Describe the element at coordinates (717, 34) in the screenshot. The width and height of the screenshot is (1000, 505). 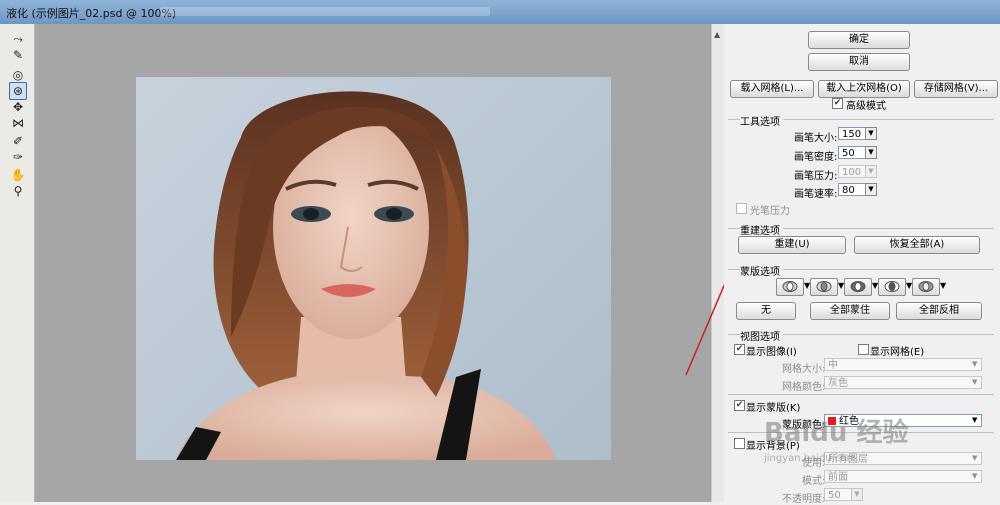
I see `scroll-up-icon: ▲` at that location.